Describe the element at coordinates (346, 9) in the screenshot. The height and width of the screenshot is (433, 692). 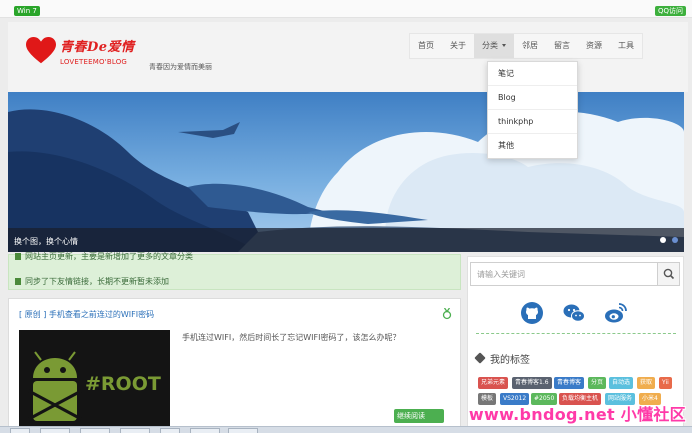
I see `top-bar: Win 7 QQ访问` at that location.